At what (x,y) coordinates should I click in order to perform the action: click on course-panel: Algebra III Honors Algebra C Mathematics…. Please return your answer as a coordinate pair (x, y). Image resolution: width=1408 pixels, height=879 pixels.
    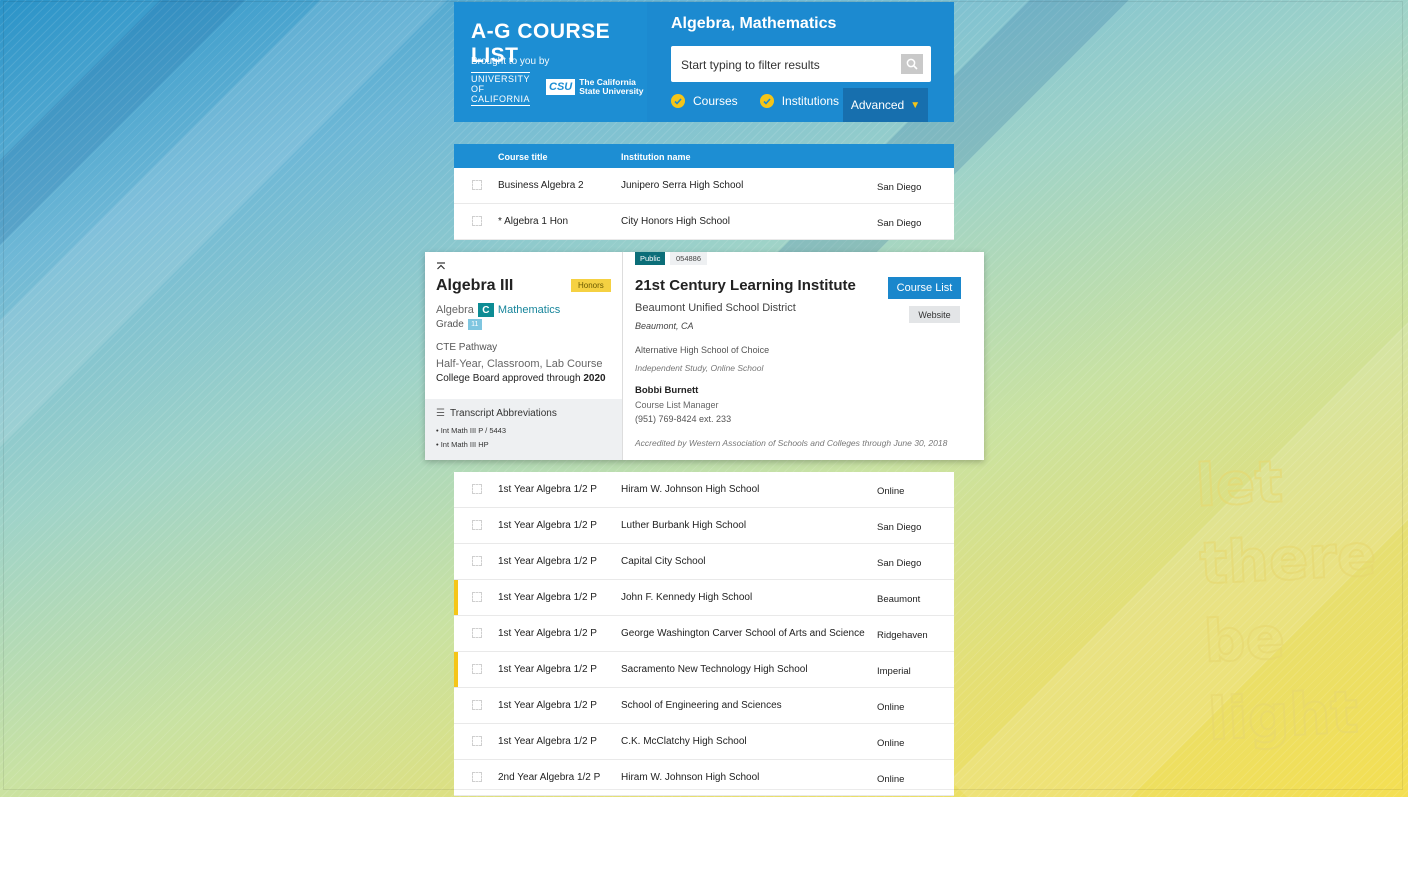
    Looking at the image, I should click on (524, 356).